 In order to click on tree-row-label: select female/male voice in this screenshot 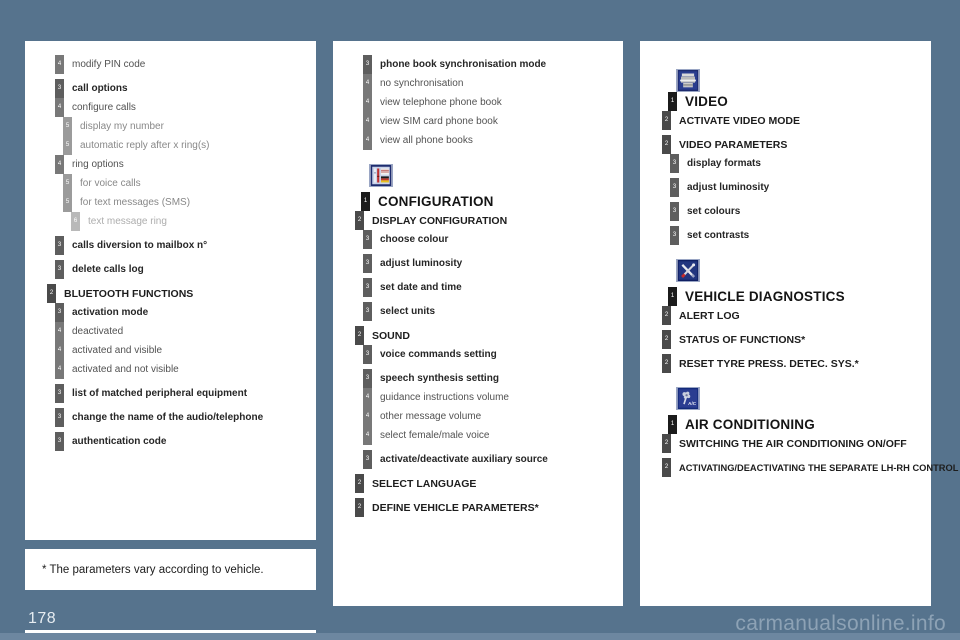, I will do `click(435, 435)`.